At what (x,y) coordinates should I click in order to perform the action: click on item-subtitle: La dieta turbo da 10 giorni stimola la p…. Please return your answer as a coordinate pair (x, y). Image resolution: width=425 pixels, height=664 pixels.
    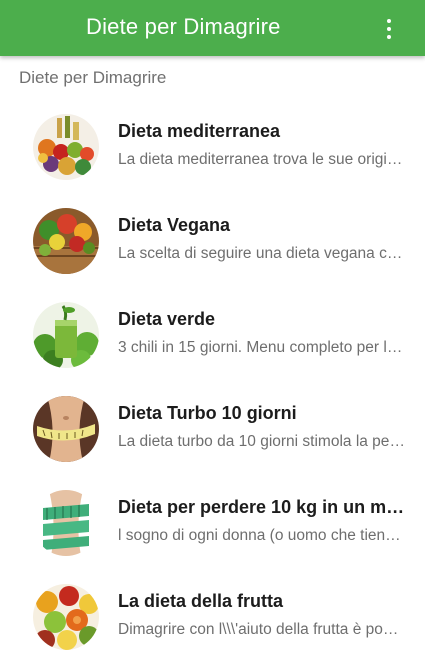
    Looking at the image, I should click on (262, 441).